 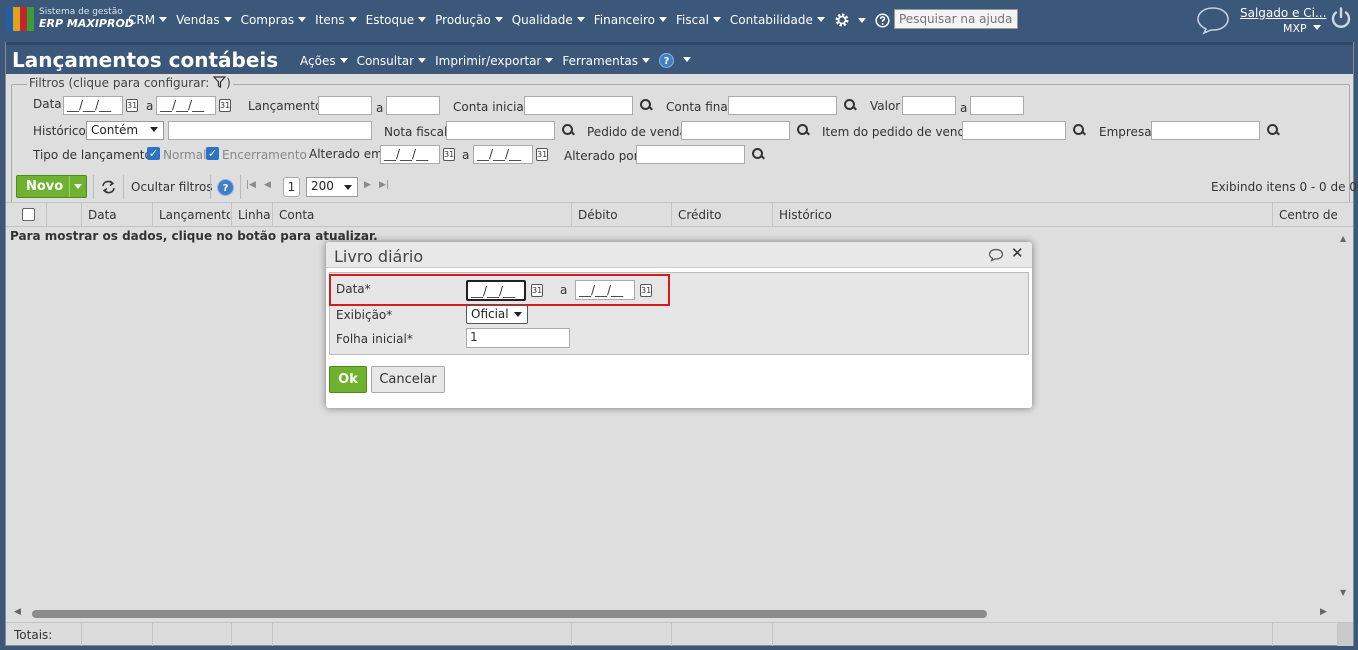 What do you see at coordinates (735, 130) in the screenshot?
I see `pedido-venda-input` at bounding box center [735, 130].